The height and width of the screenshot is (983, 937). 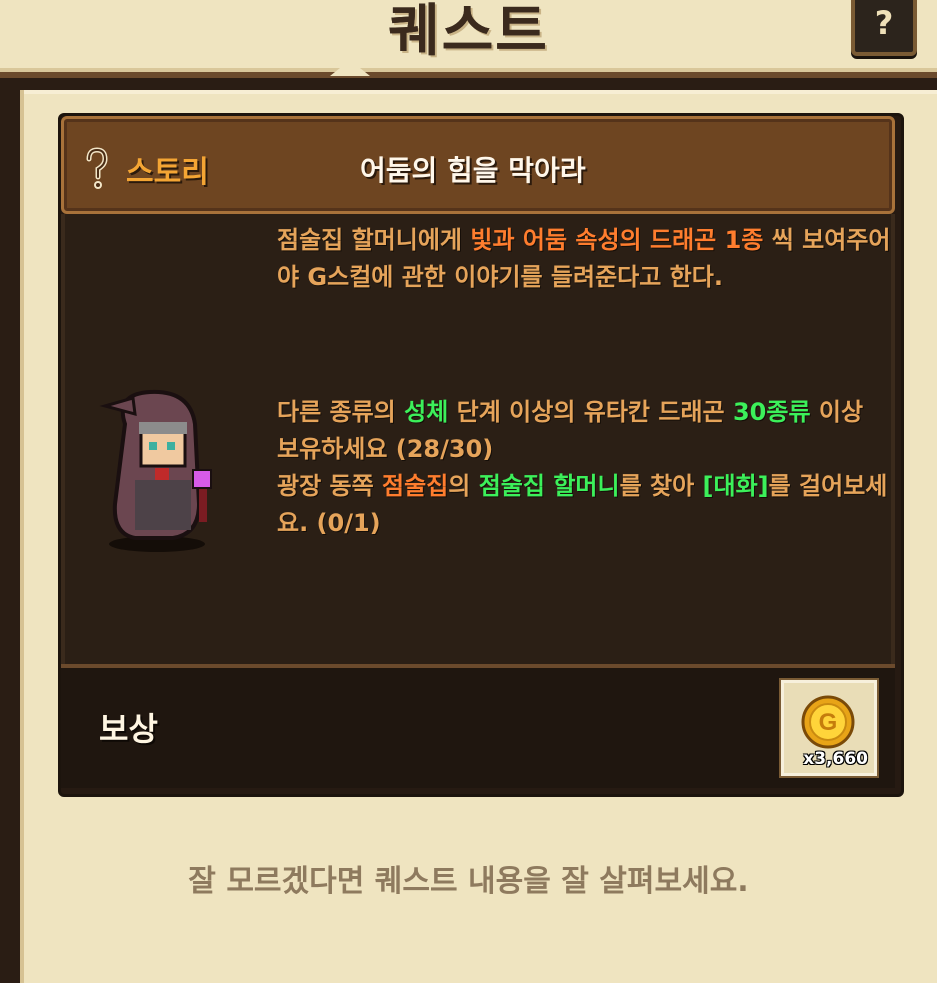 I want to click on objective-text: 단계 이상의 유타칸 드래곤, so click(x=590, y=412).